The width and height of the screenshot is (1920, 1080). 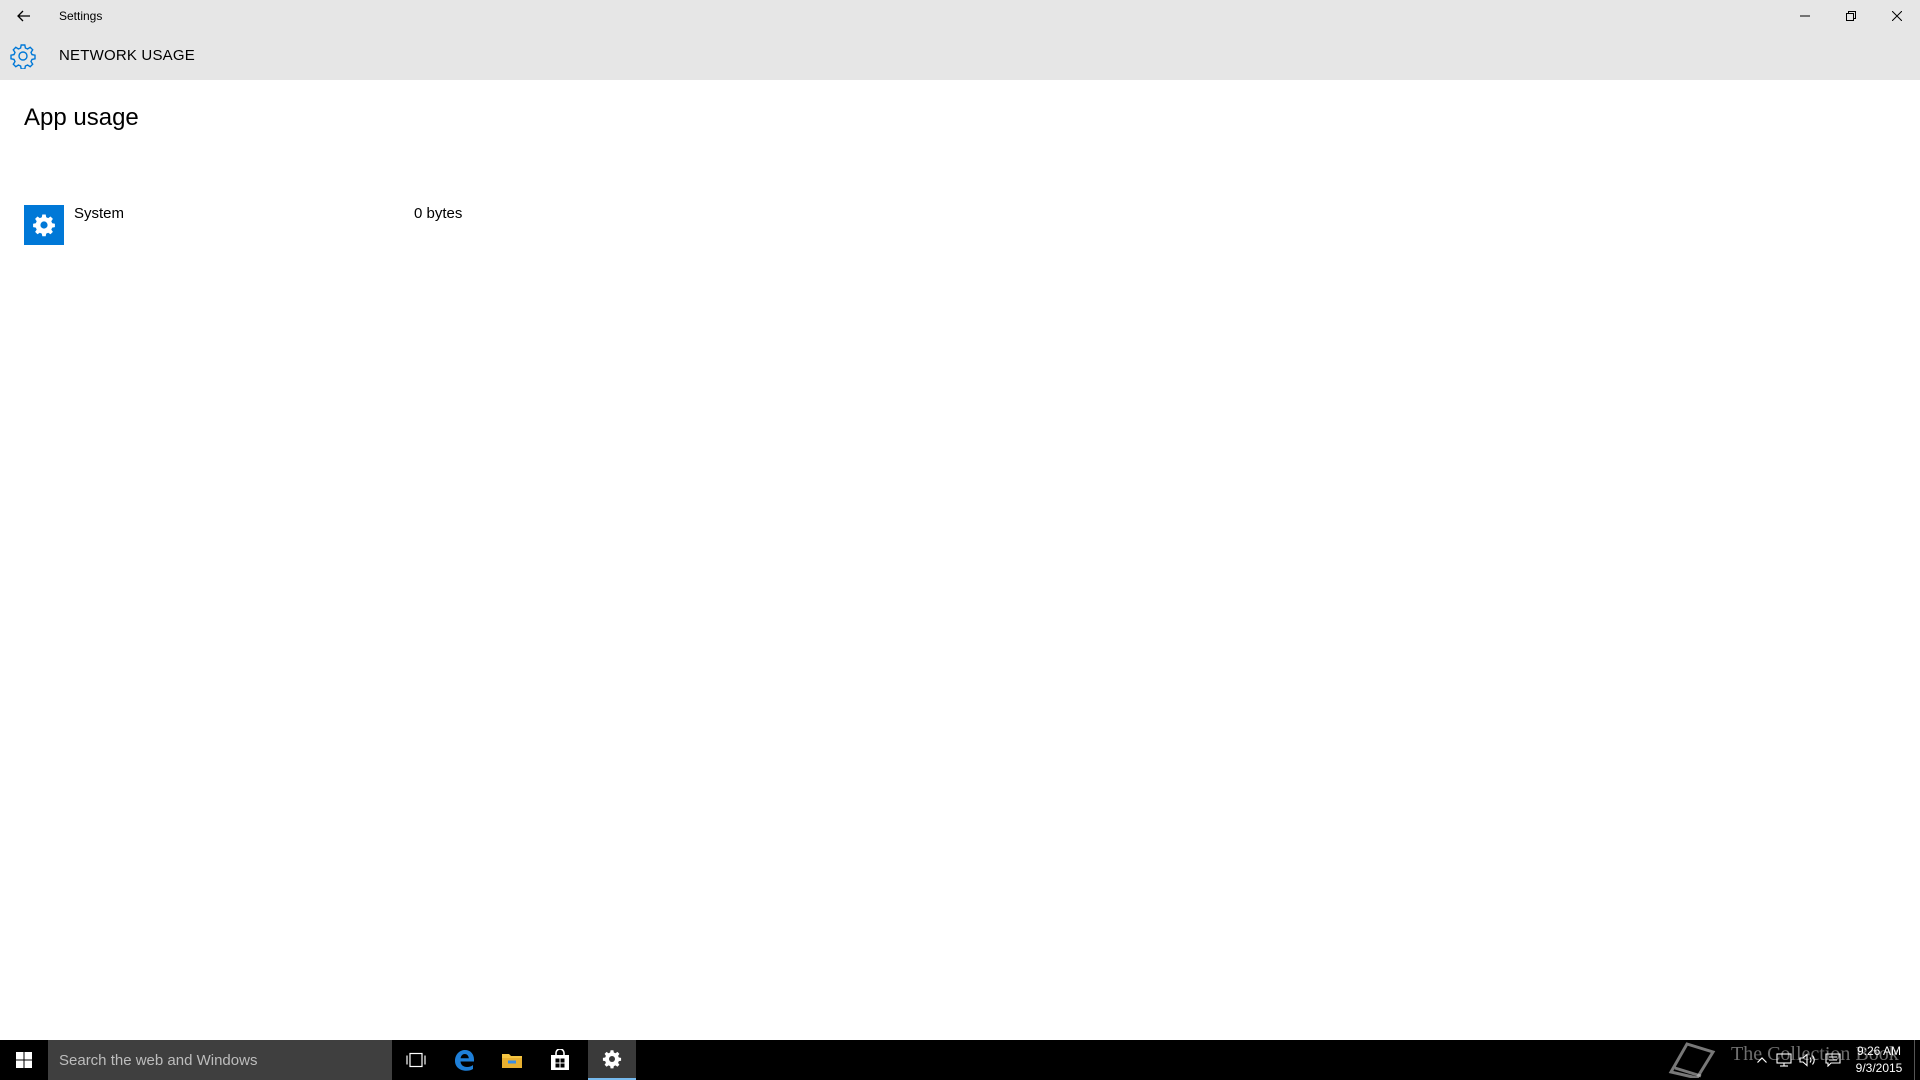 I want to click on windows-logo-icon, so click(x=24, y=1060).